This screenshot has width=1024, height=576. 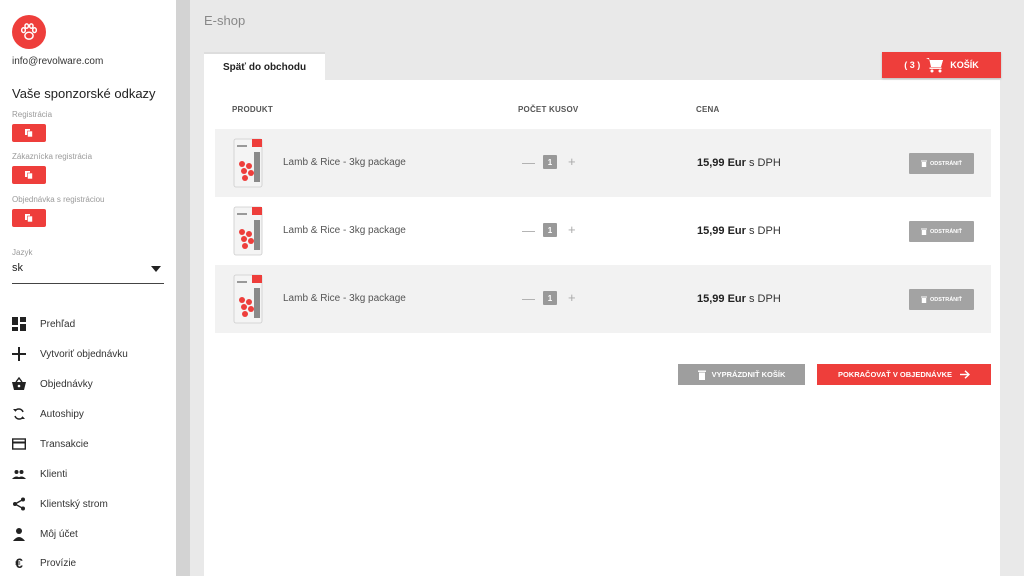 I want to click on share-icon, so click(x=19, y=504).